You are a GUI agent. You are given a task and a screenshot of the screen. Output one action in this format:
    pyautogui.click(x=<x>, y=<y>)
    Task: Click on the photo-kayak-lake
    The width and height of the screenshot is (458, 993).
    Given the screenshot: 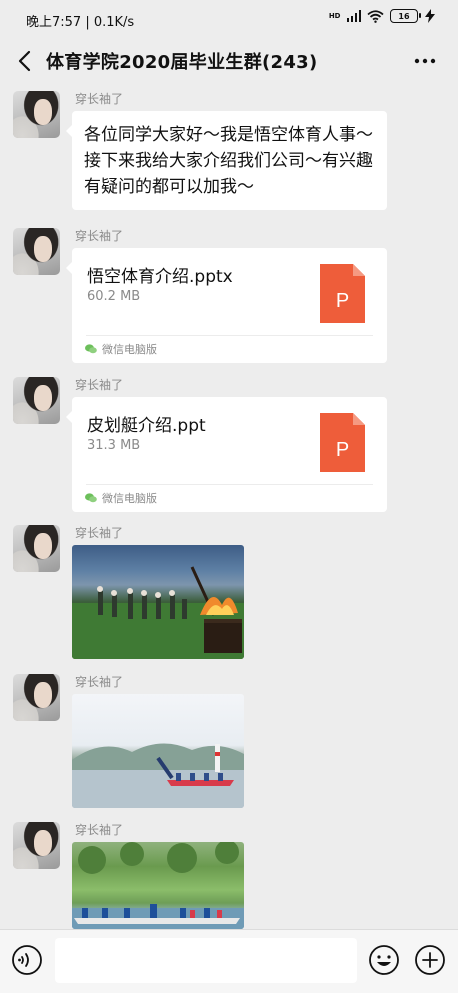 What is the action you would take?
    pyautogui.click(x=158, y=775)
    